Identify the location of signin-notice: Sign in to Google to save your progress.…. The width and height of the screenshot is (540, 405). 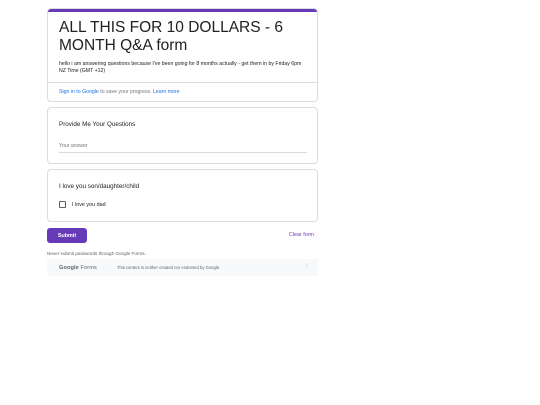
(182, 92).